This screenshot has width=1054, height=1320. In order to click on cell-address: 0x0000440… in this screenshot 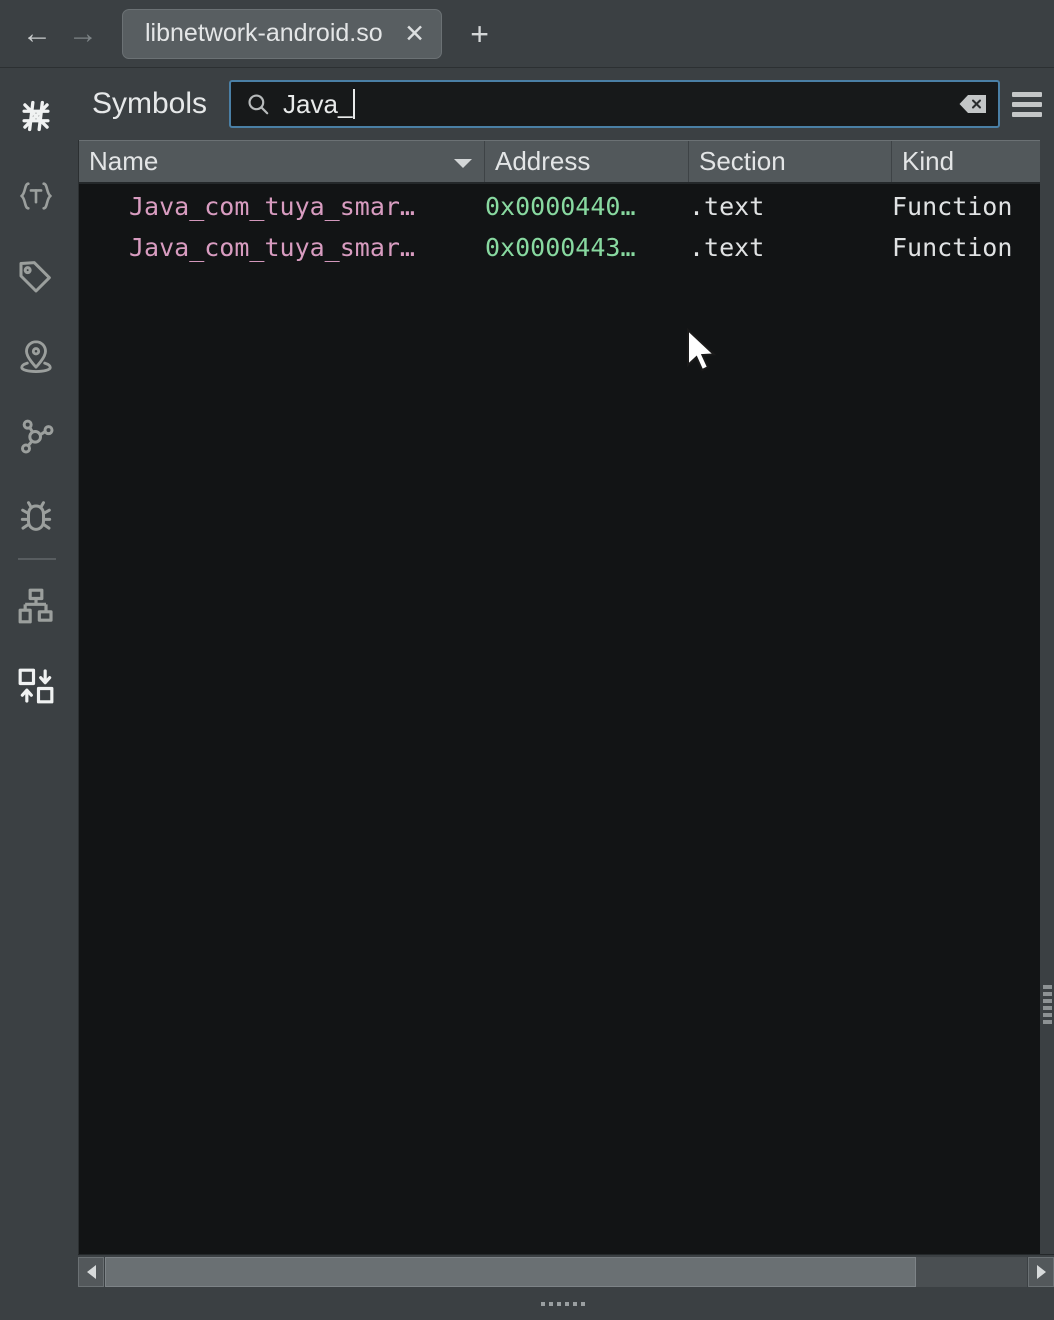, I will do `click(560, 206)`.